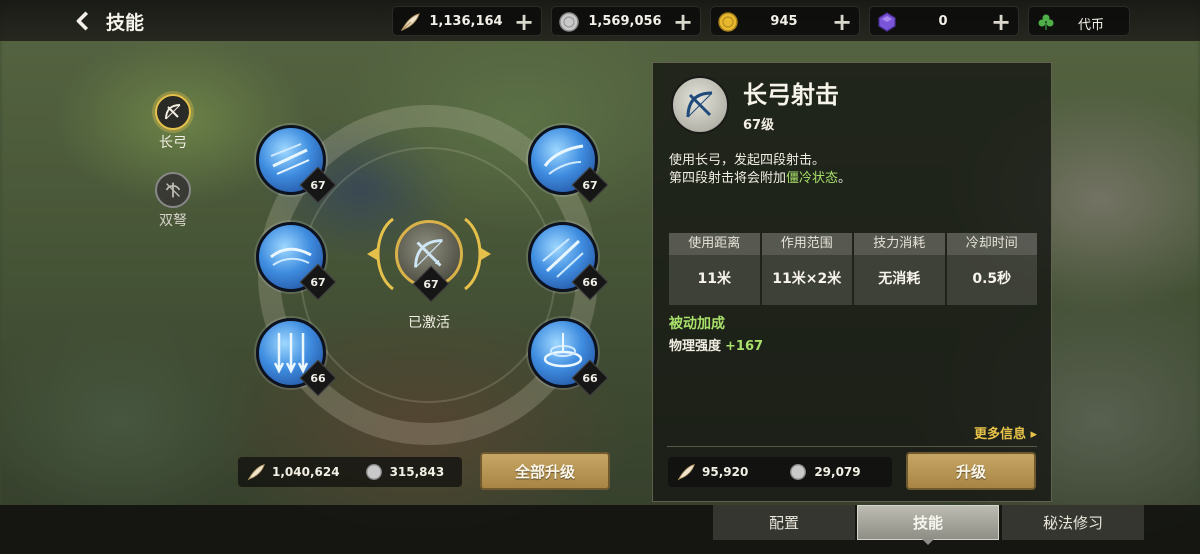  What do you see at coordinates (991, 244) in the screenshot?
I see `stat-header: 冷却时间` at bounding box center [991, 244].